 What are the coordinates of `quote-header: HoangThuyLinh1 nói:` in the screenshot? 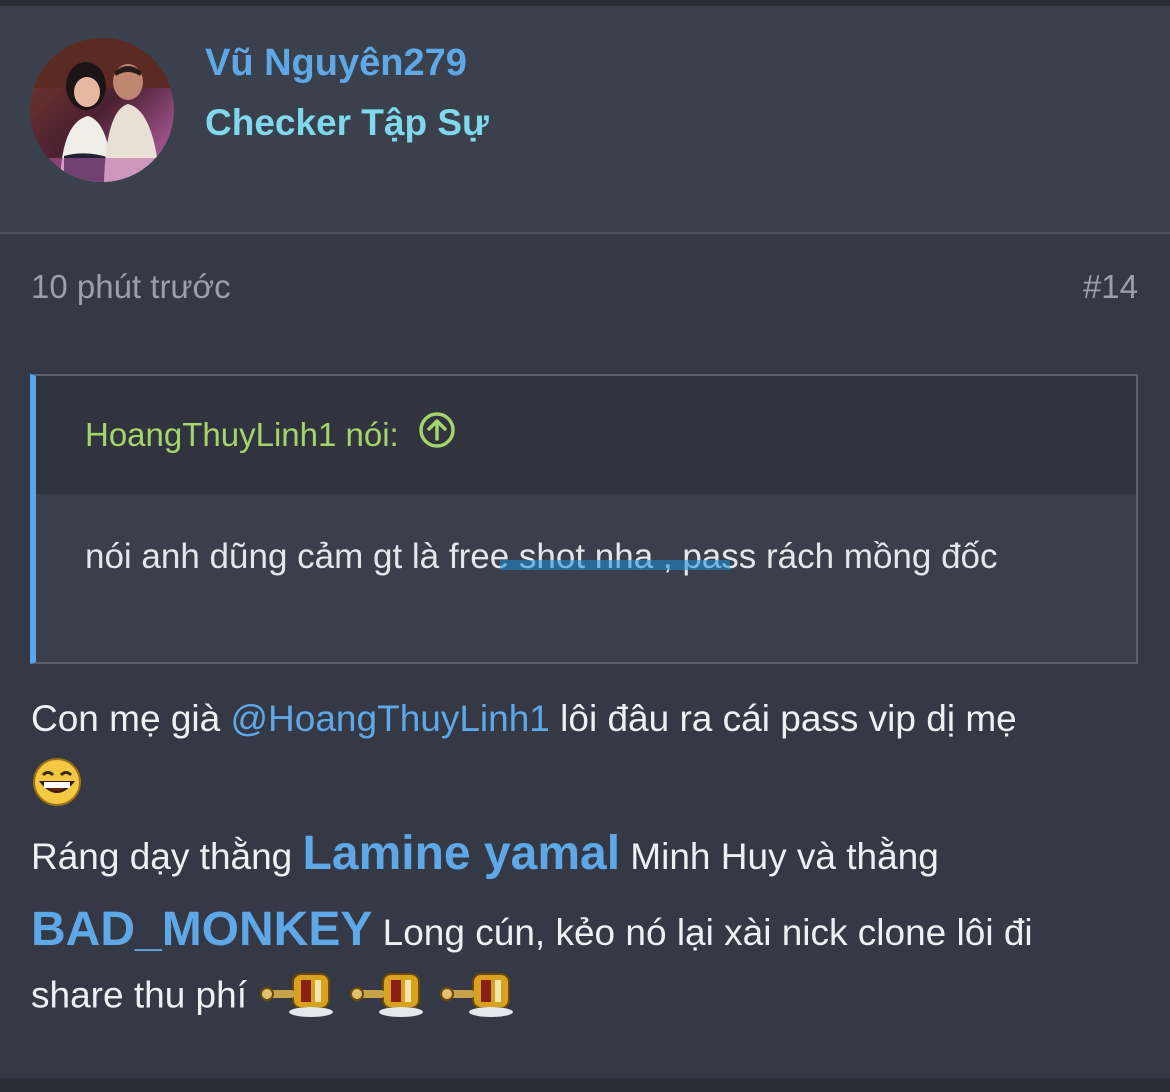 It's located at (586, 435).